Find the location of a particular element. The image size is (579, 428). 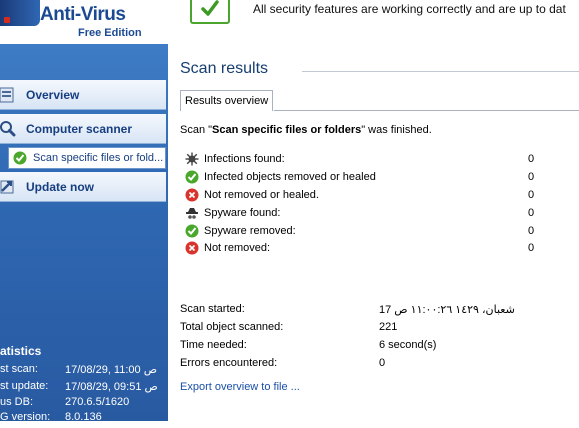

stat-key: st update: is located at coordinates (24, 386).